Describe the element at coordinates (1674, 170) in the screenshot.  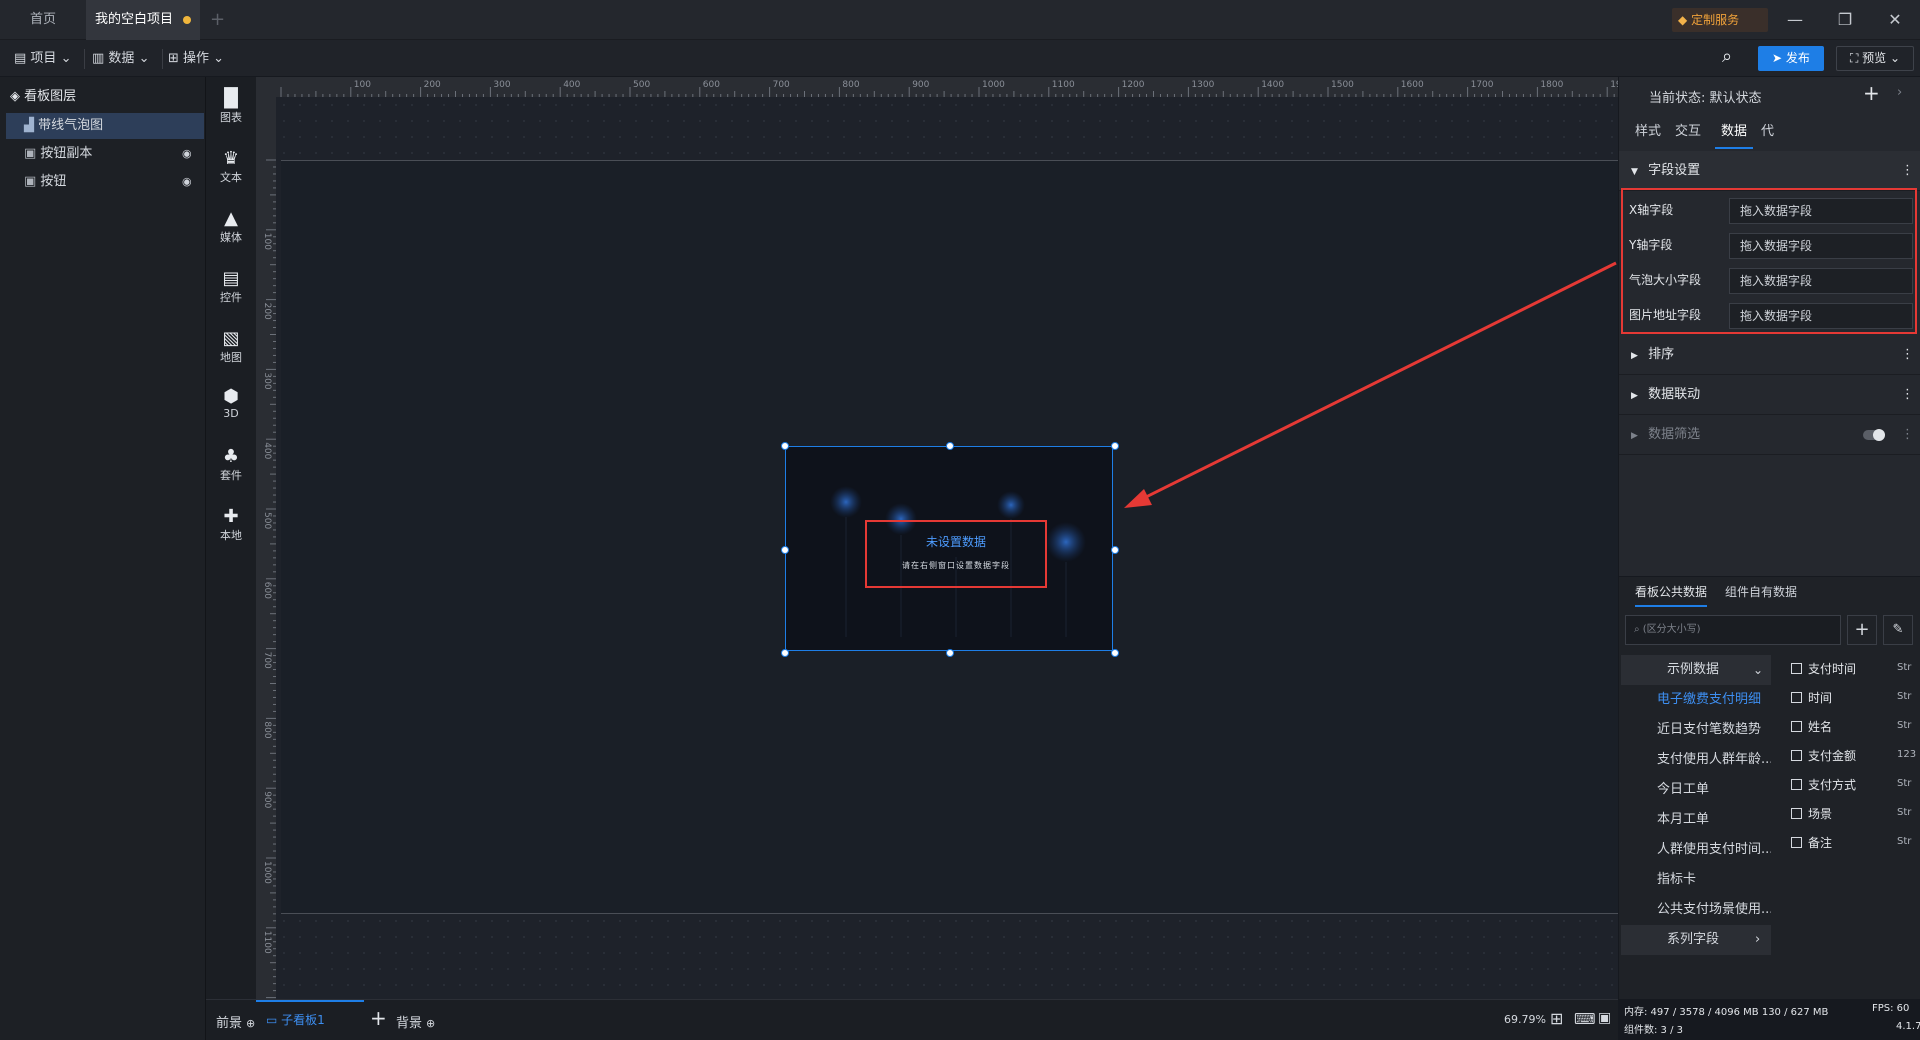
I see `field-settings-title: 字段设置` at that location.